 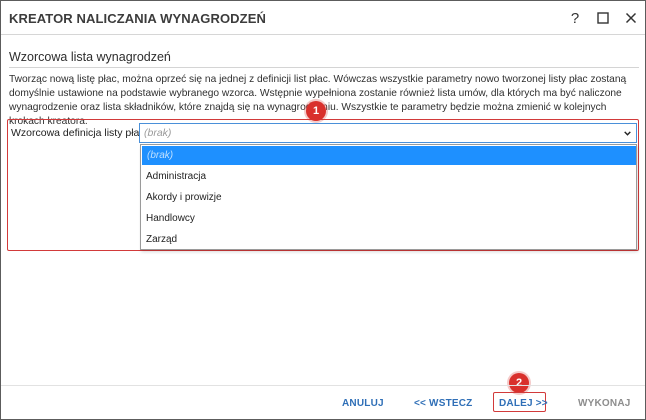 I want to click on close-icon, so click(x=631, y=18).